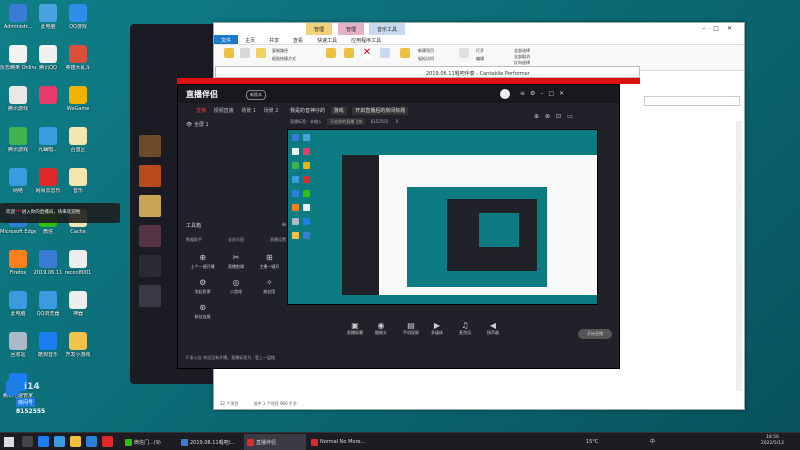 This screenshot has height=450, width=800. What do you see at coordinates (772, 441) in the screenshot?
I see `clock: 18:56 2022/5/12` at bounding box center [772, 441].